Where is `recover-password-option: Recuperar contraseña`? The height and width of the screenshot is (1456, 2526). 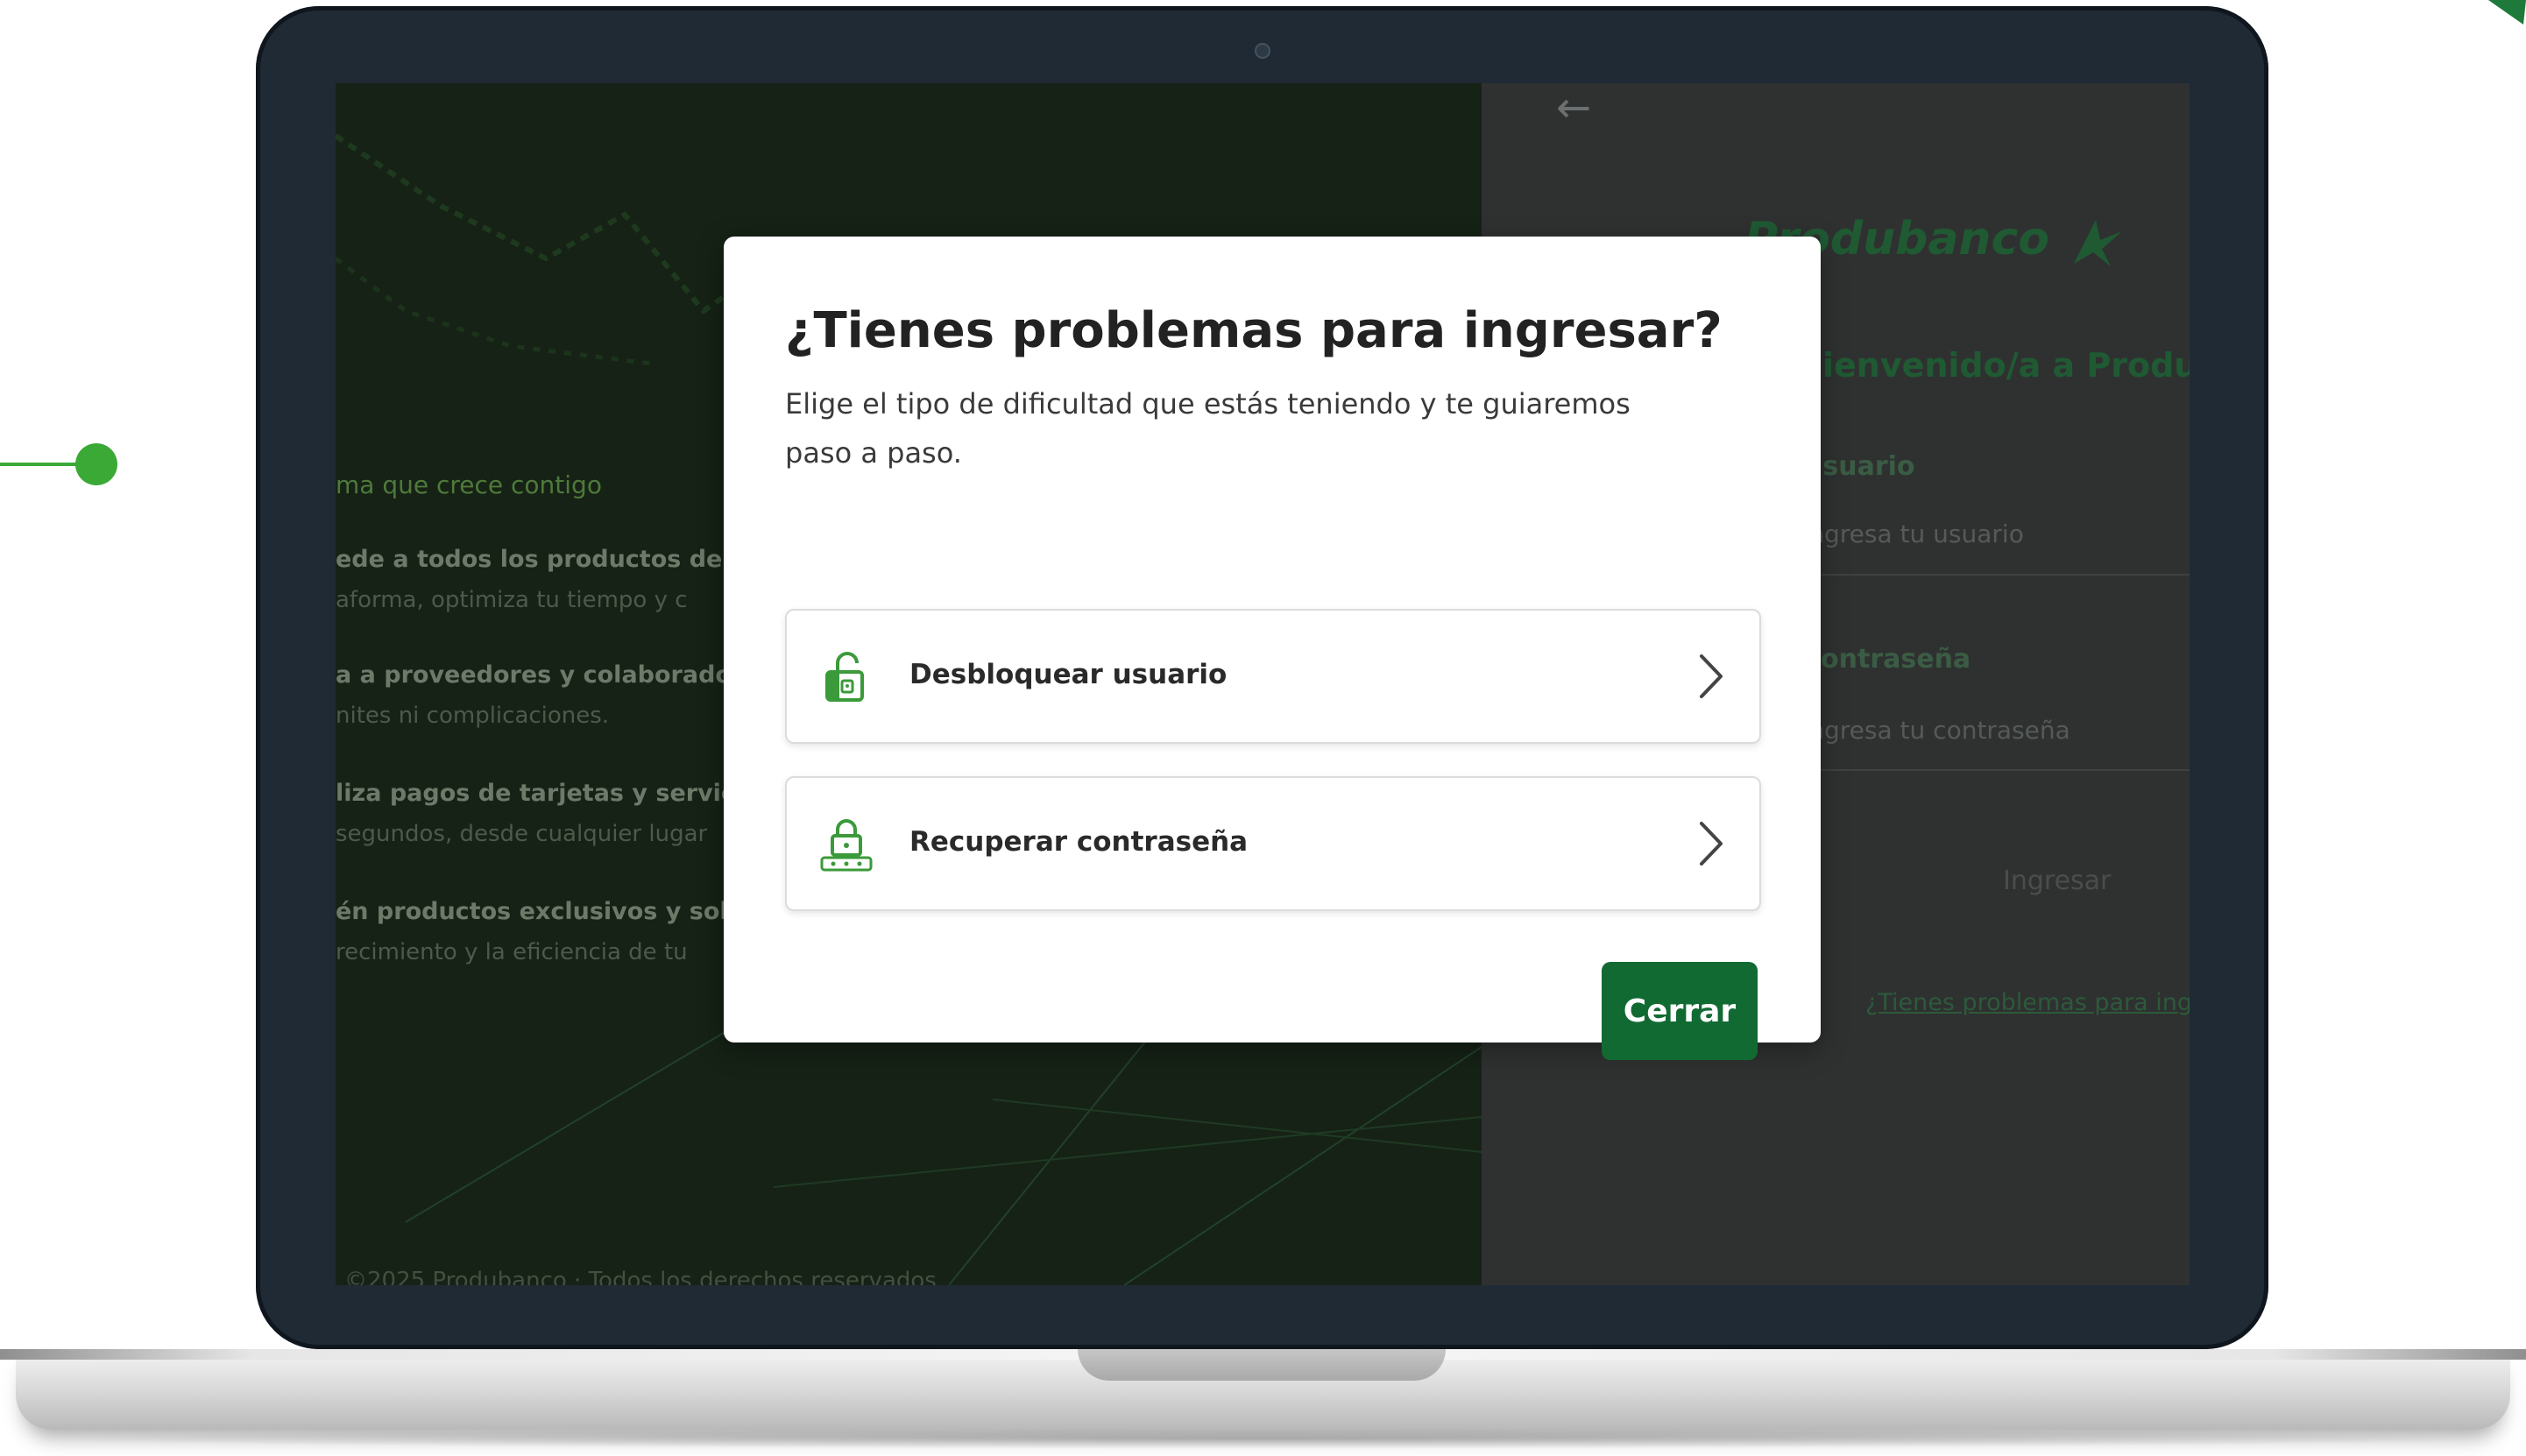
recover-password-option: Recuperar contraseña is located at coordinates (1273, 843).